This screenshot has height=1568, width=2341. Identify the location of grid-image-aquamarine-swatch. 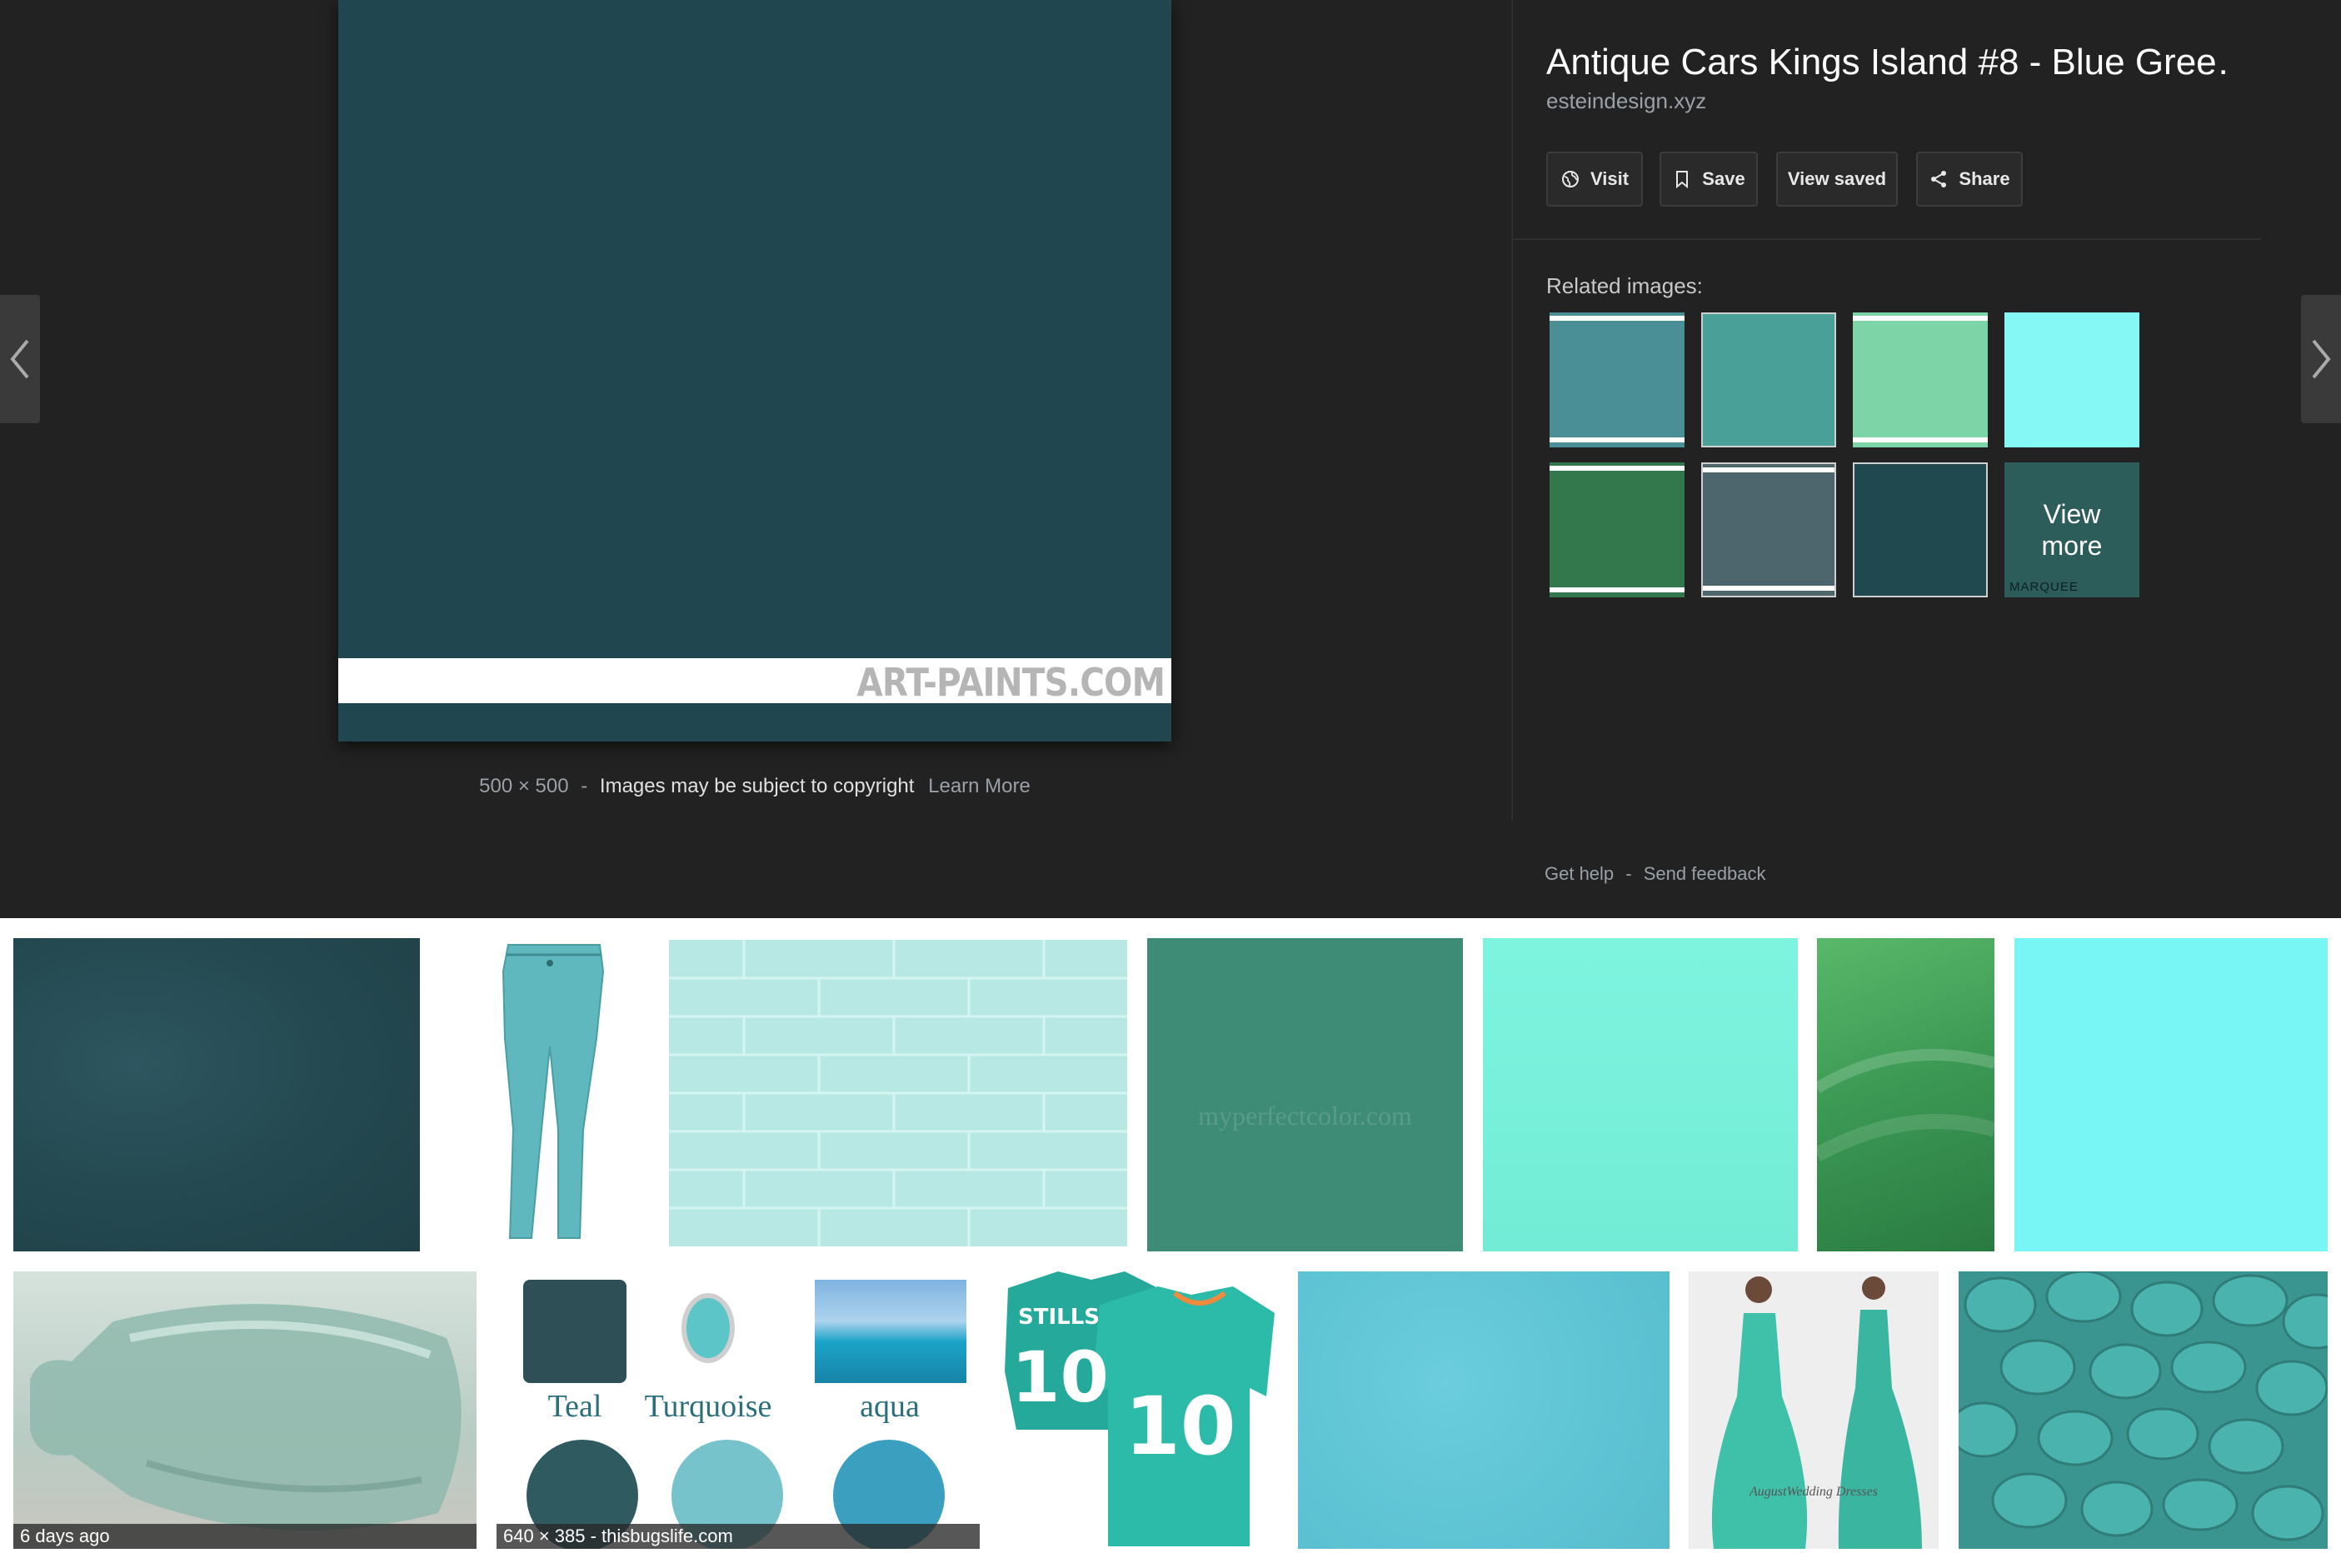
(1640, 1094).